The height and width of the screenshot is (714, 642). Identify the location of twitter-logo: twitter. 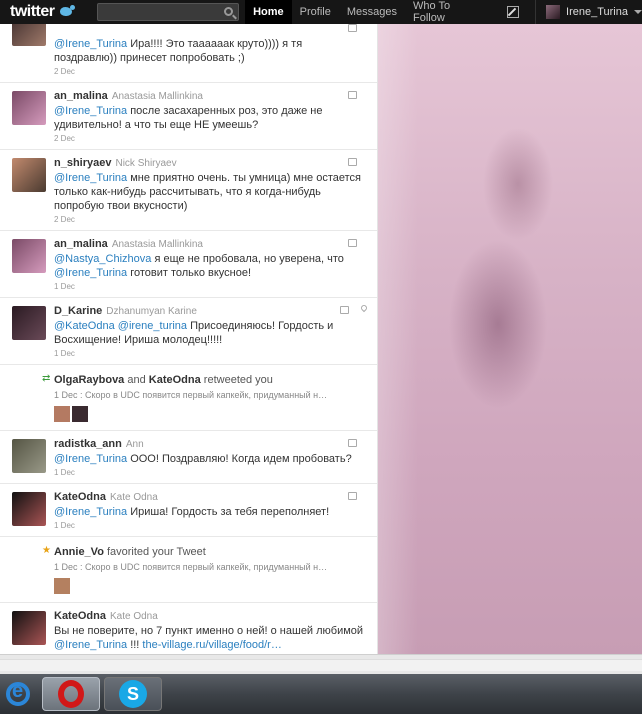
(46, 12).